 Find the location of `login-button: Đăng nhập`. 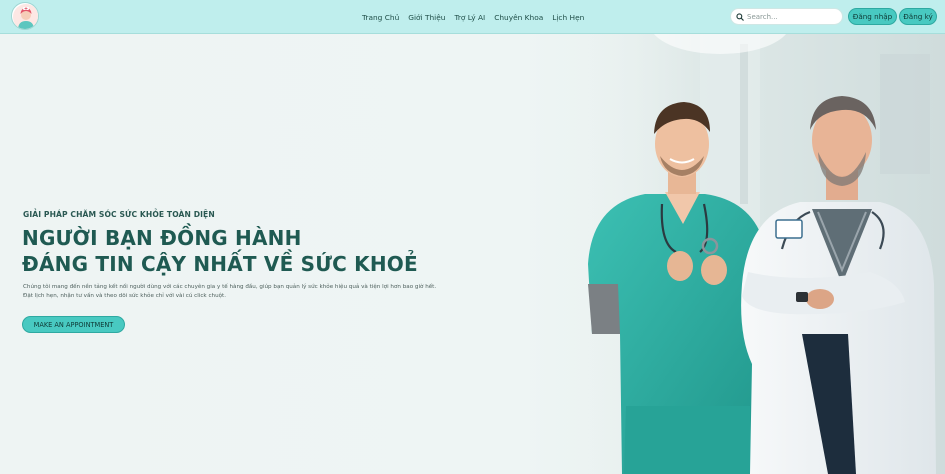

login-button: Đăng nhập is located at coordinates (872, 16).